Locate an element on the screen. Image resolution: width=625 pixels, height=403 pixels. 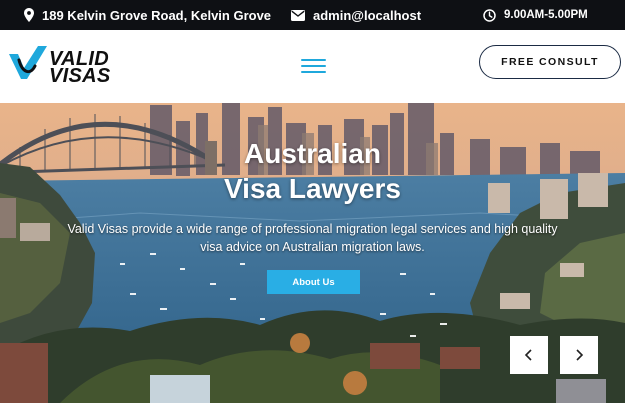
address-info: 189 Kelvin Grove Road, Kelvin Grove is located at coordinates (147, 15).